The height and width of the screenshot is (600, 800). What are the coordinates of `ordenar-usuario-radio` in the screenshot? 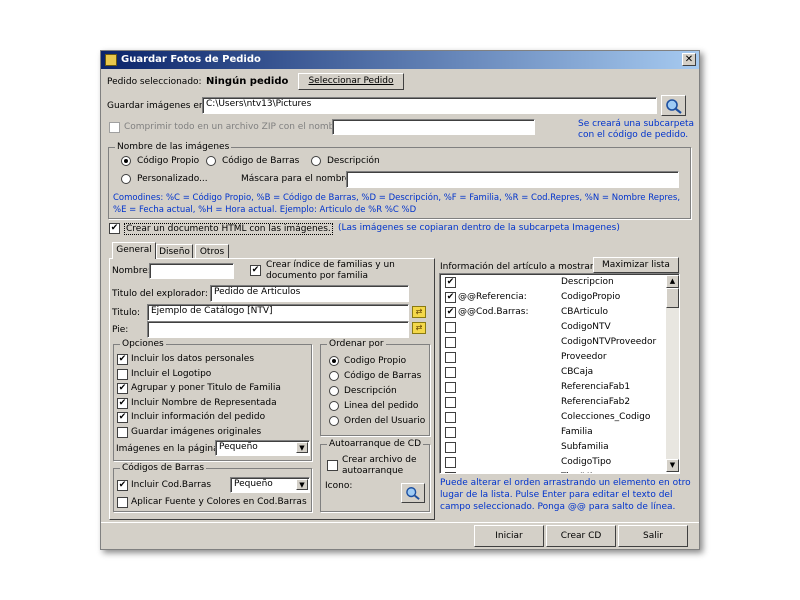 It's located at (334, 421).